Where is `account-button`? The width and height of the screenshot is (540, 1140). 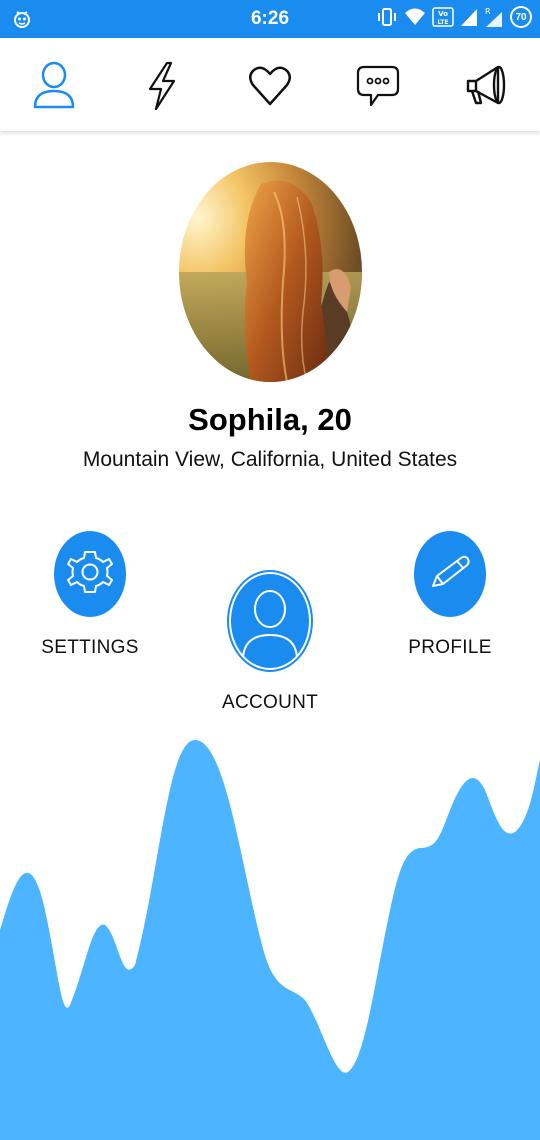
account-button is located at coordinates (270, 621).